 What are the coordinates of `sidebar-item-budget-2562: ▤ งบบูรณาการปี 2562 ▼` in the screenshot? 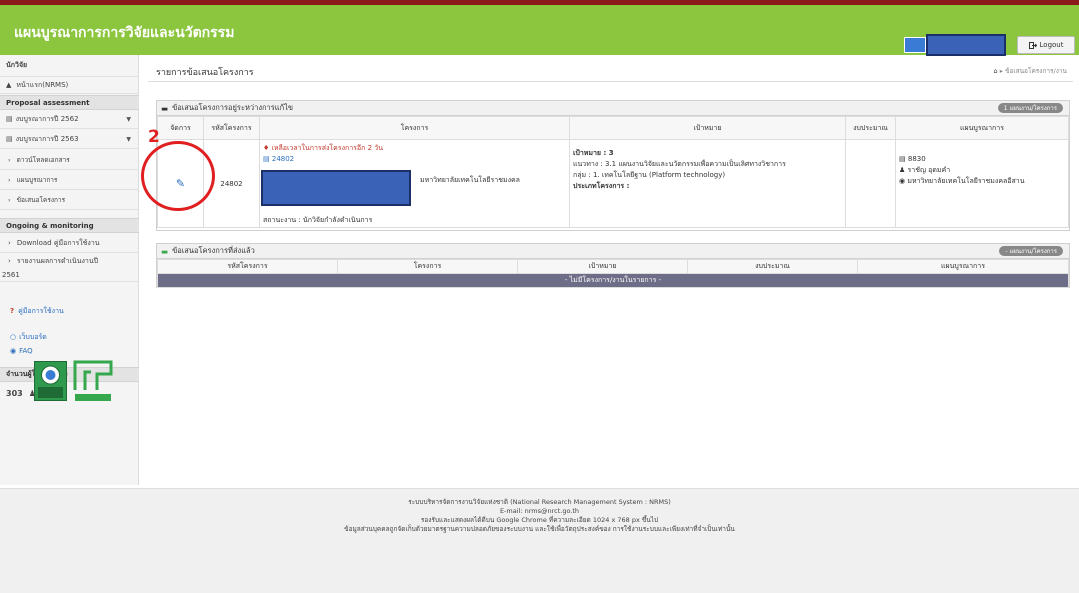 It's located at (69, 119).